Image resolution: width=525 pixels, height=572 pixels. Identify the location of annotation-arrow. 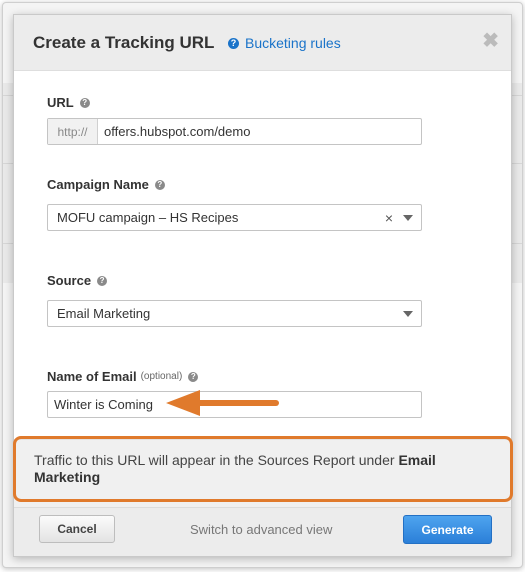
(222, 403).